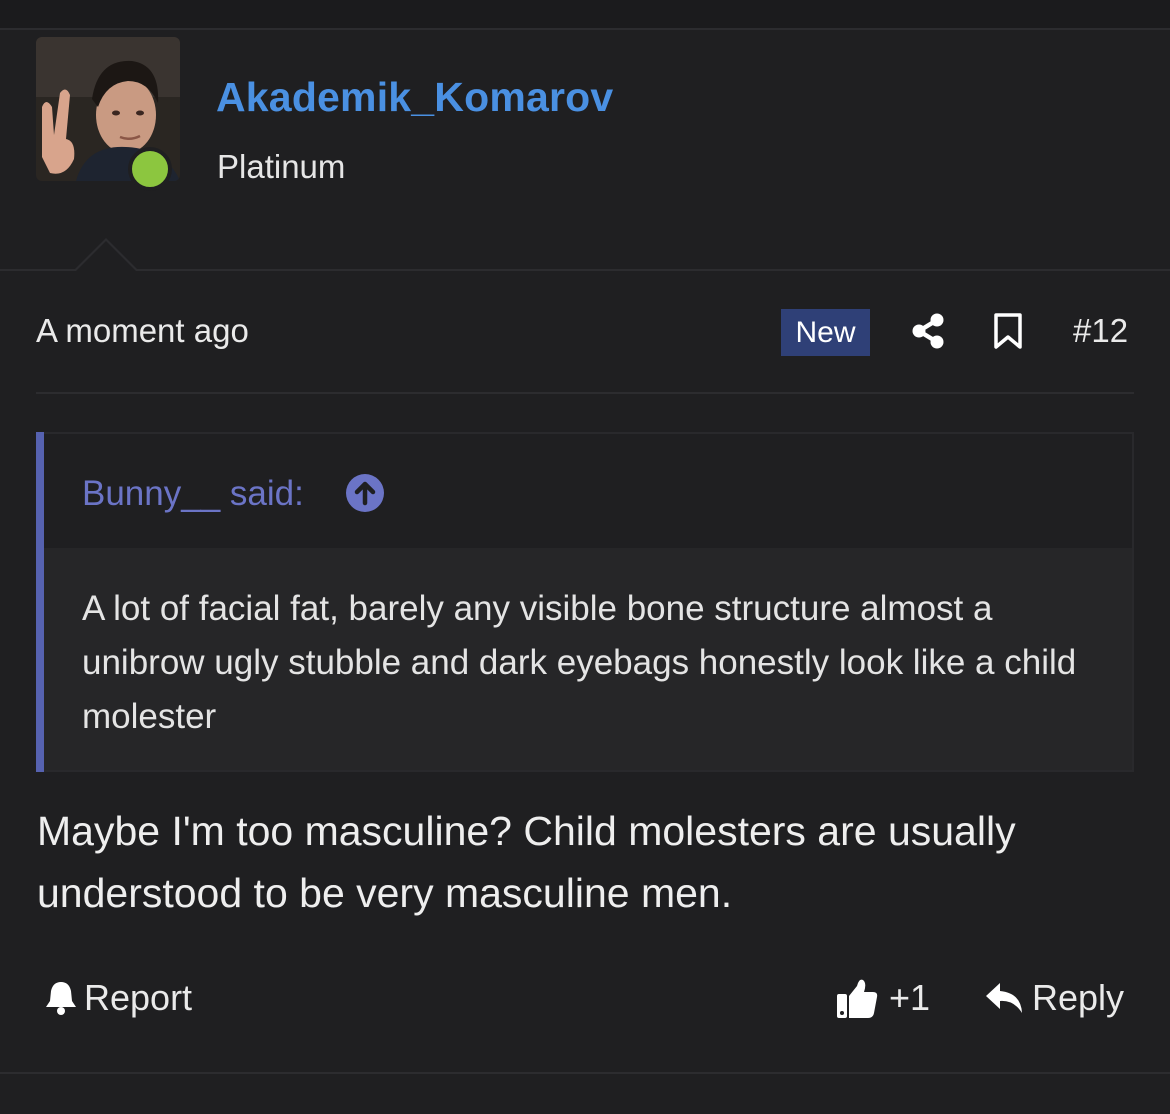 Image resolution: width=1170 pixels, height=1114 pixels. Describe the element at coordinates (585, 14) in the screenshot. I see `top-band` at that location.